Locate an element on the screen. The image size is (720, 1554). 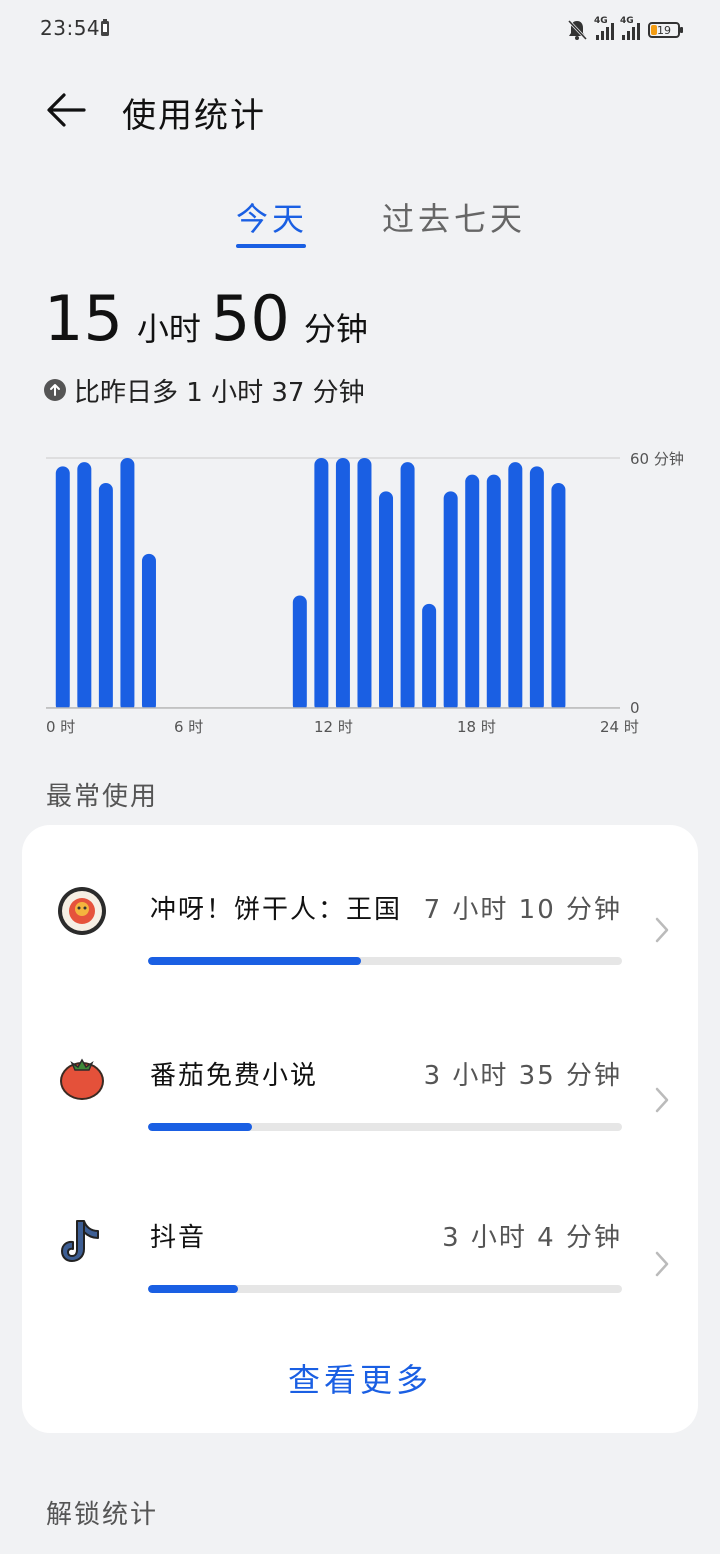
see-more-button: 查看更多 is located at coordinates (360, 1378).